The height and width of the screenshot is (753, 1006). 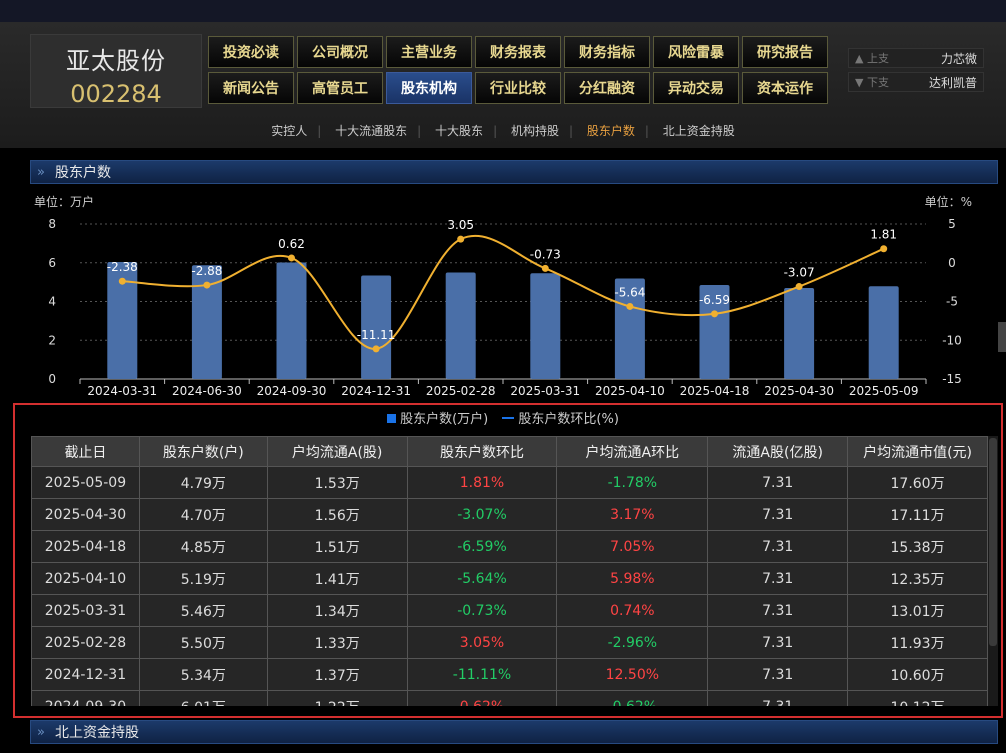 What do you see at coordinates (785, 52) in the screenshot?
I see `nav-tab-research-reports: 研究报告` at bounding box center [785, 52].